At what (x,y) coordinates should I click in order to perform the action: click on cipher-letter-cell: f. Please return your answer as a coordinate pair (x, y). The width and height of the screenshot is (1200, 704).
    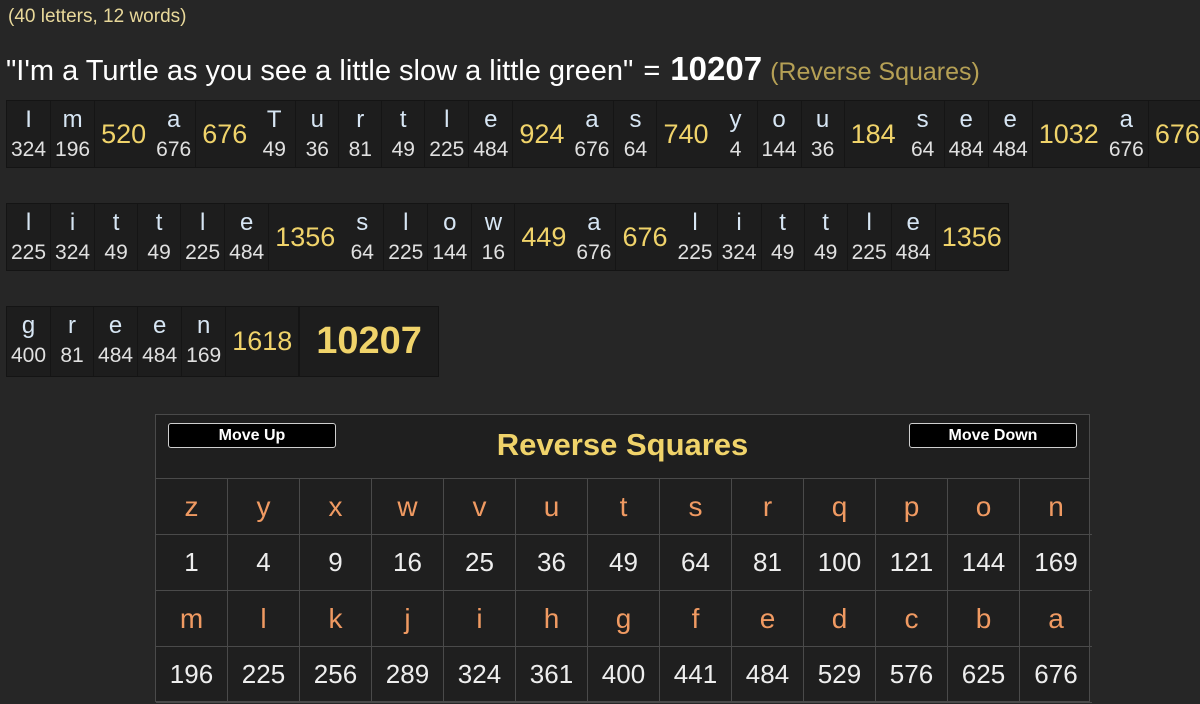
    Looking at the image, I should click on (696, 619).